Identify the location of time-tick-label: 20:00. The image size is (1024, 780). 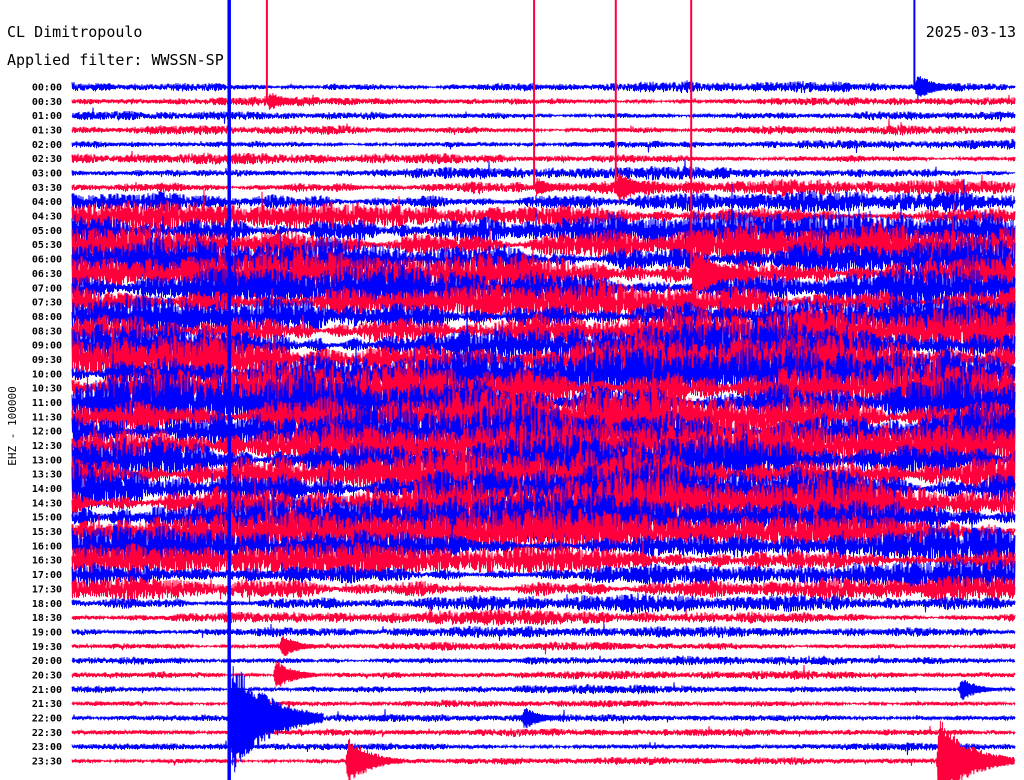
(47, 661).